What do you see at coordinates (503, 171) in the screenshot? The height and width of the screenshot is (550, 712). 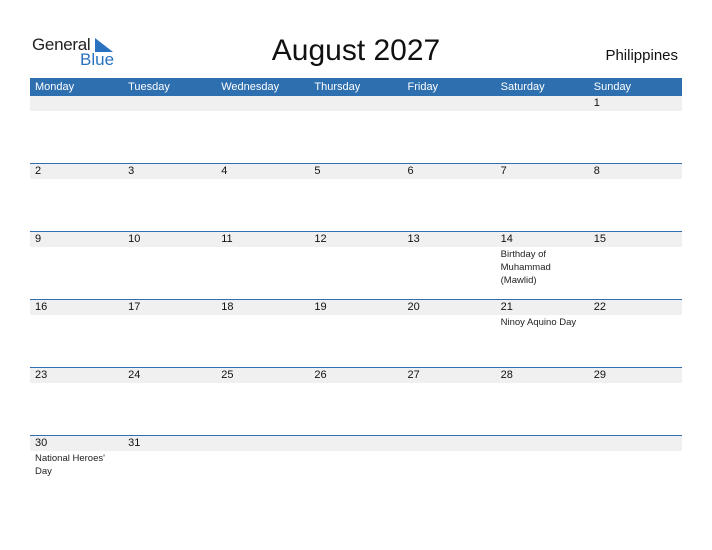 I see `day-number: 7` at bounding box center [503, 171].